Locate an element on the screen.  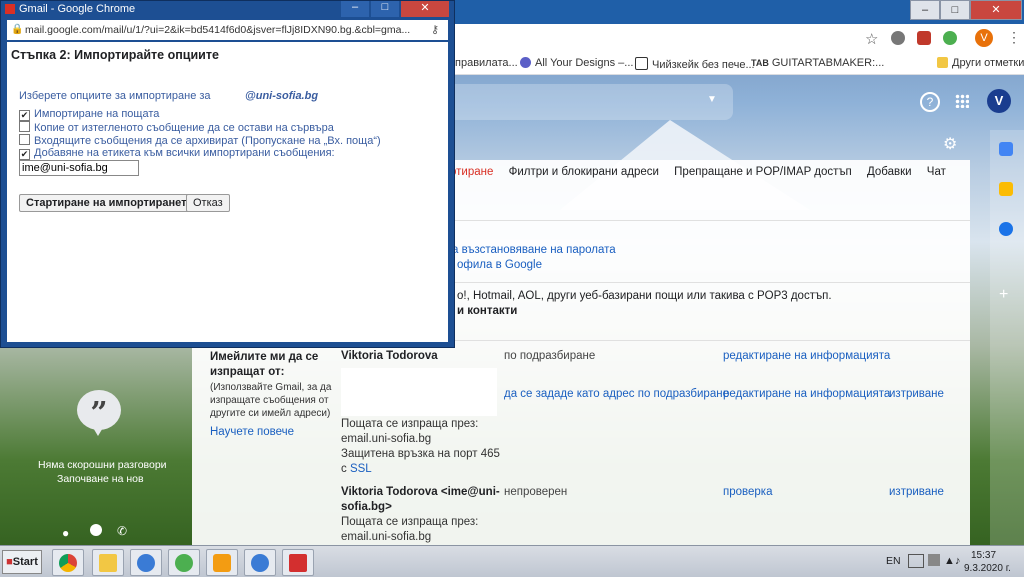
clock-date: 9.3.2020 г. is located at coordinates (987, 568).